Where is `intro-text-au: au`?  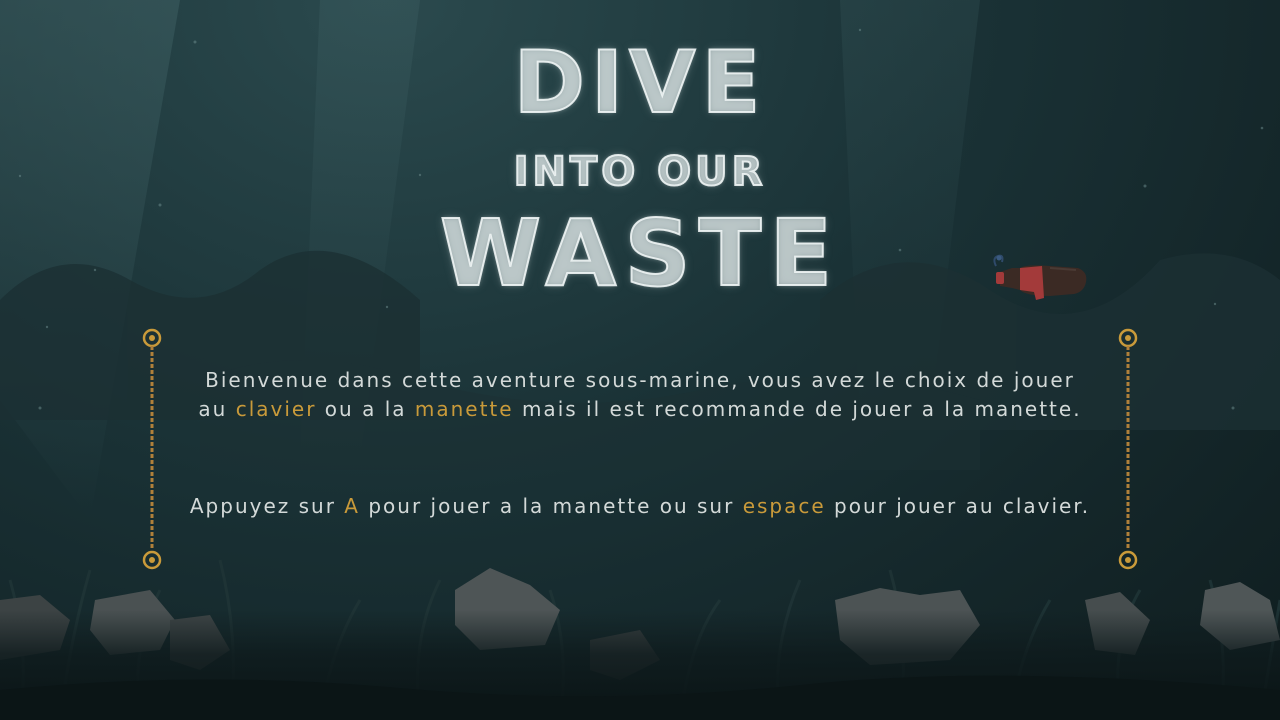 intro-text-au: au is located at coordinates (217, 409).